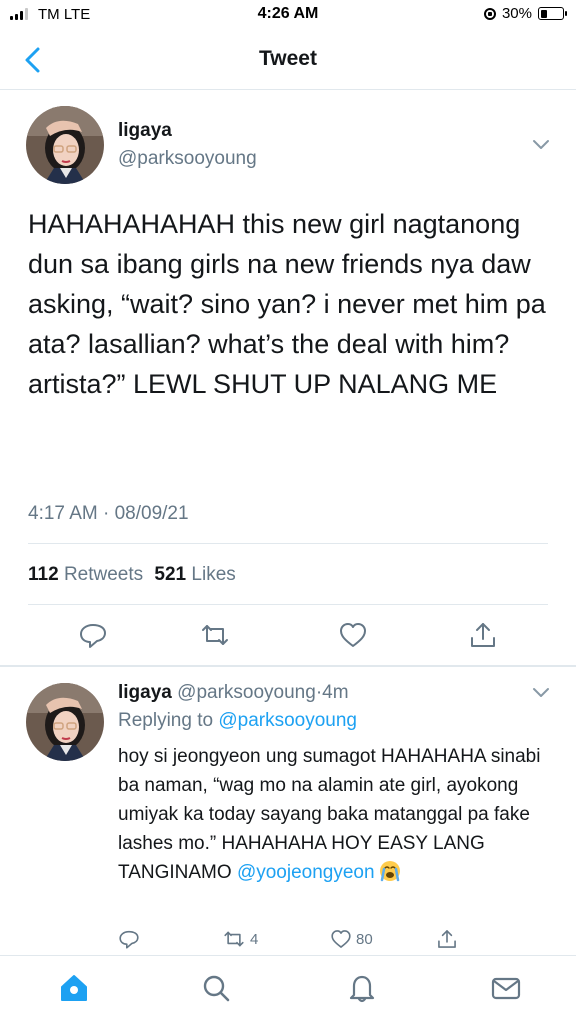 The image size is (576, 1024). What do you see at coordinates (103, 574) in the screenshot?
I see `retweets-label: Retweets` at bounding box center [103, 574].